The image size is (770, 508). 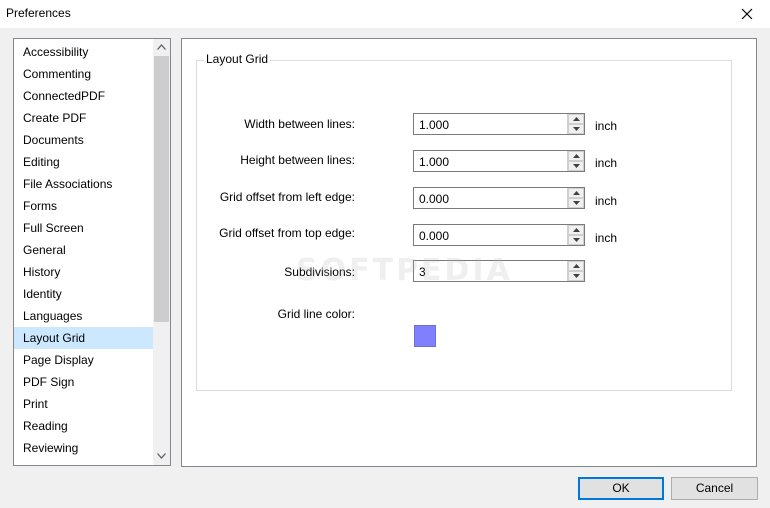 What do you see at coordinates (84, 228) in the screenshot?
I see `category-item-full-screen: Full Screen` at bounding box center [84, 228].